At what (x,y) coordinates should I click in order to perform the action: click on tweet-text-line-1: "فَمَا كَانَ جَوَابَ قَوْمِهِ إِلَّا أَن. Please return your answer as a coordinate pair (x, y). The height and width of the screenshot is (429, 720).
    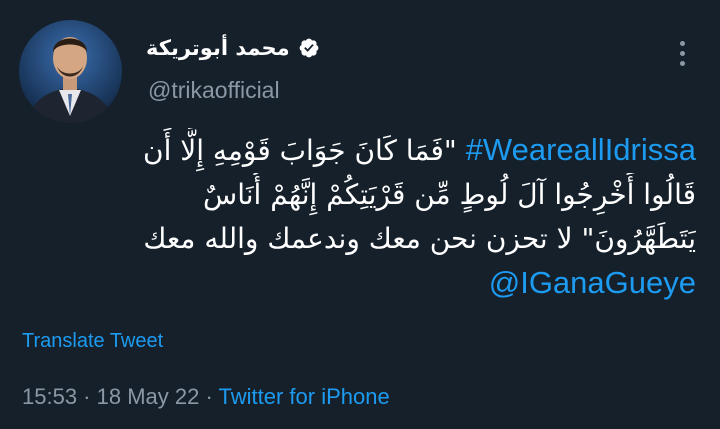
    Looking at the image, I should click on (300, 150).